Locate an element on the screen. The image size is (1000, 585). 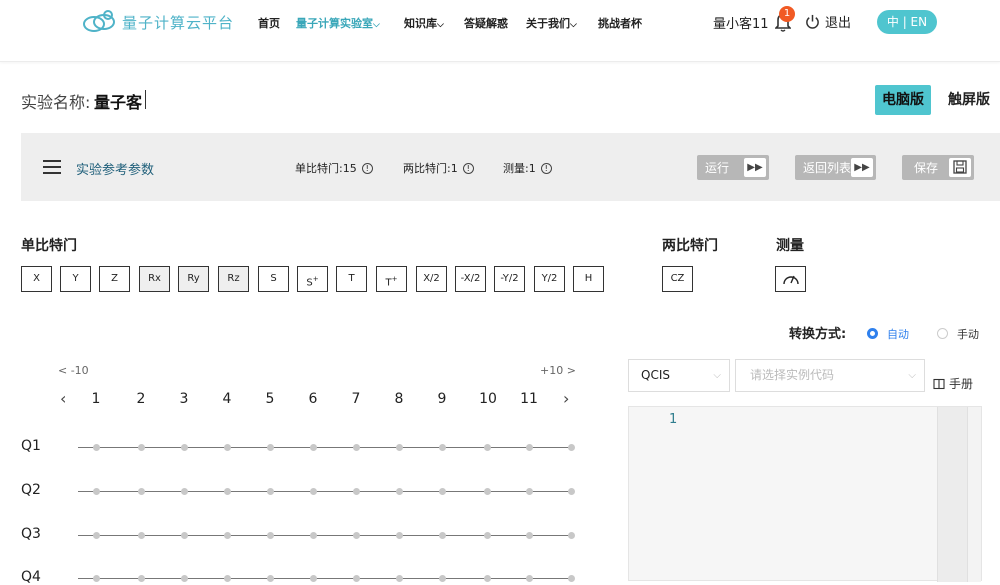
user-name: 量小客11 is located at coordinates (741, 22).